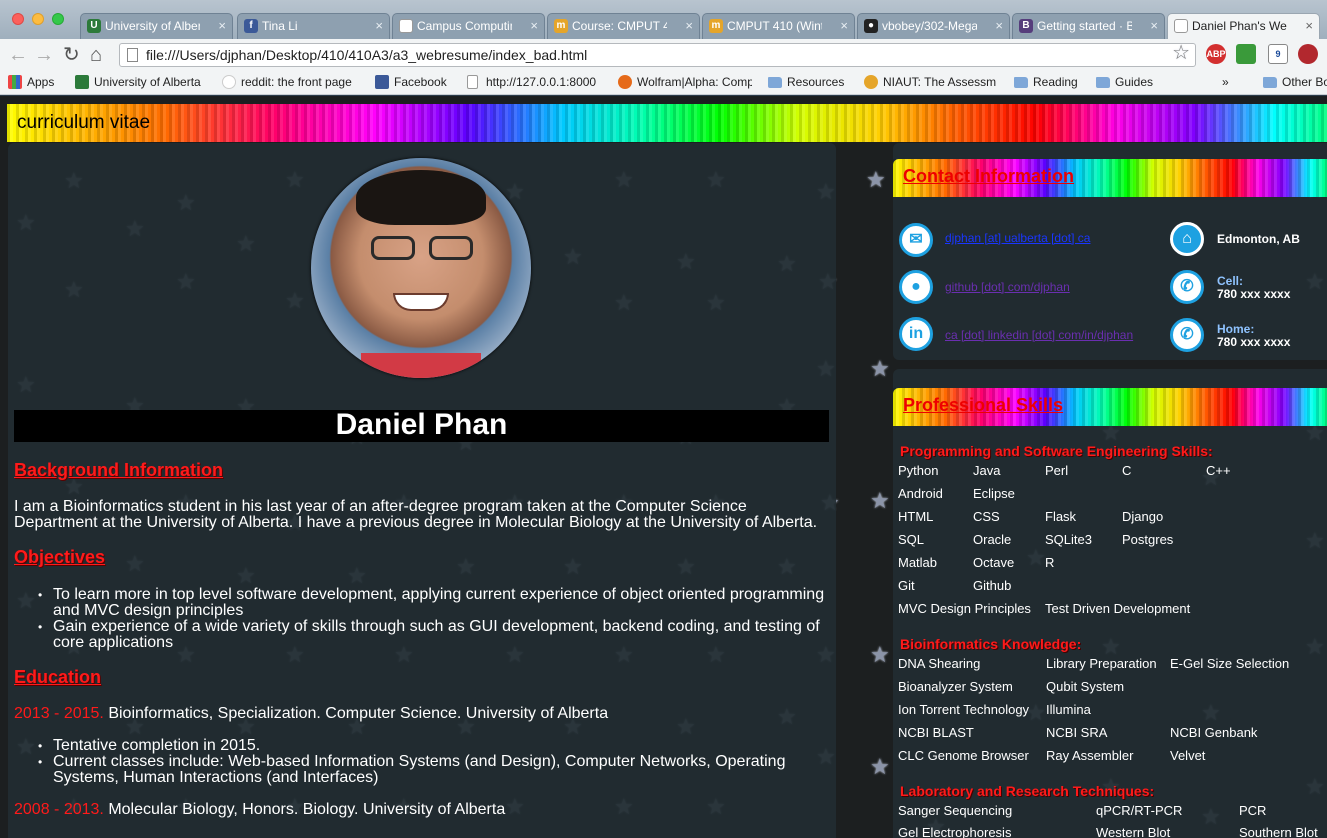 This screenshot has height=838, width=1327. What do you see at coordinates (313, 26) in the screenshot?
I see `tab-facebook: f Tina Li ×` at bounding box center [313, 26].